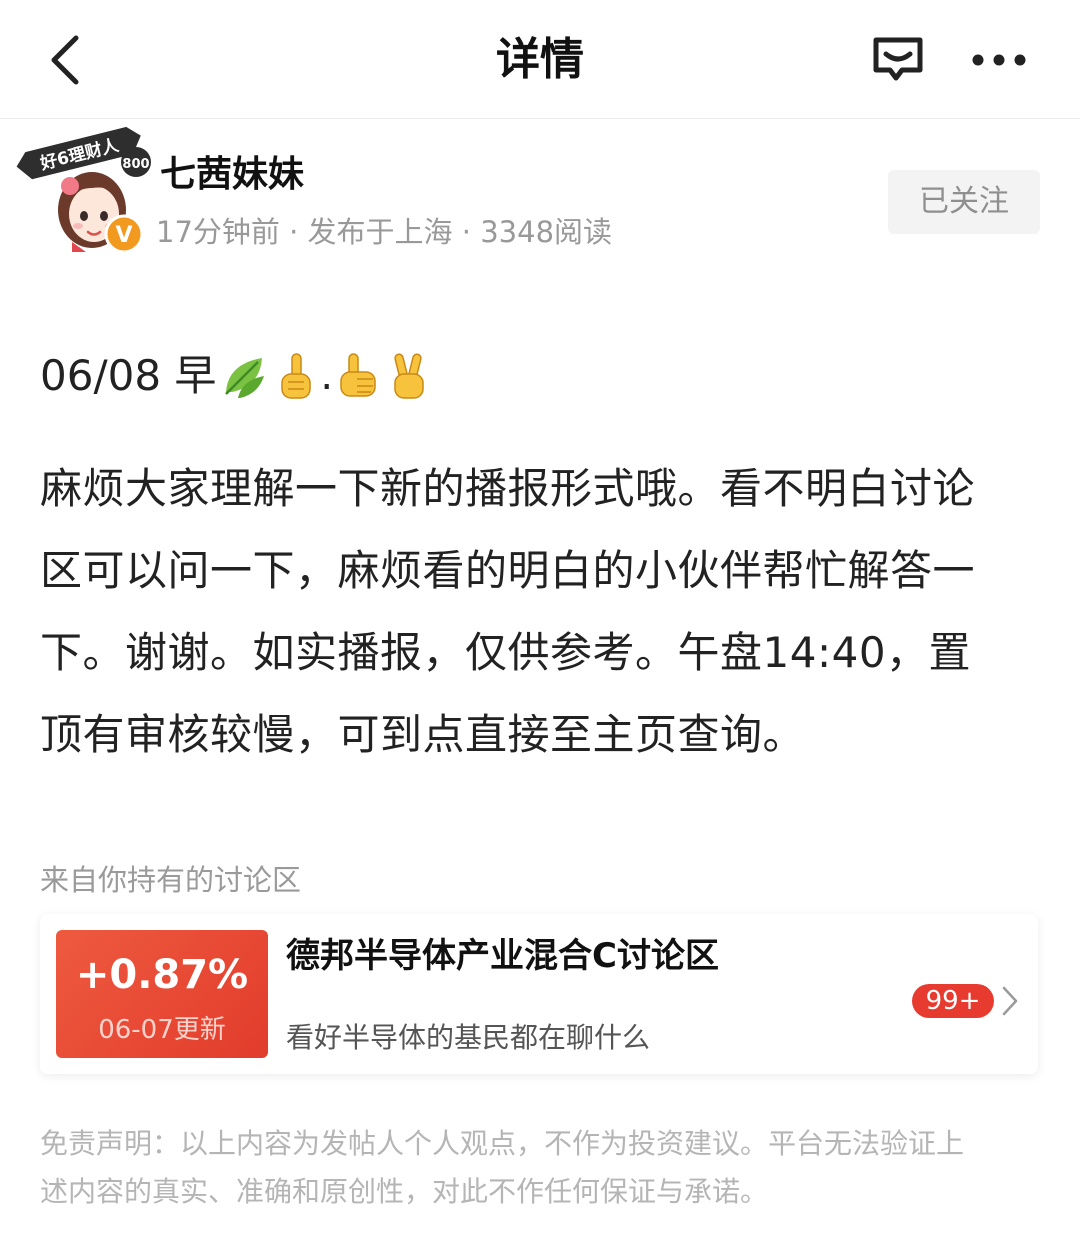 Image resolution: width=1080 pixels, height=1256 pixels. What do you see at coordinates (423, 734) in the screenshot?
I see `post-body-line: 顶有审核较慢，可到点直接至主页查询。` at bounding box center [423, 734].